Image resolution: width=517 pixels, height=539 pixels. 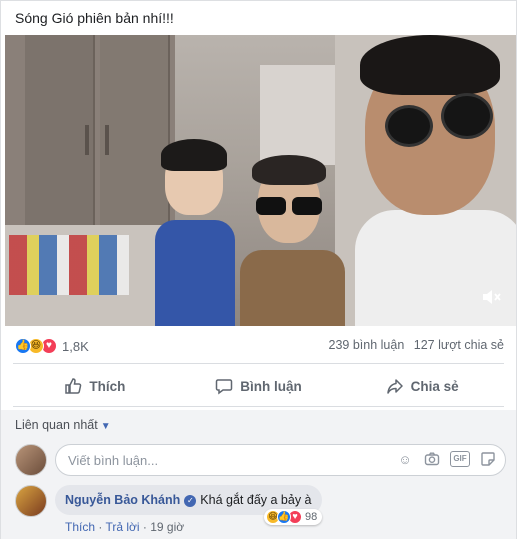 What do you see at coordinates (459, 345) in the screenshot?
I see `shares-count-link: 127 lượt chia sẻ` at bounding box center [459, 345].